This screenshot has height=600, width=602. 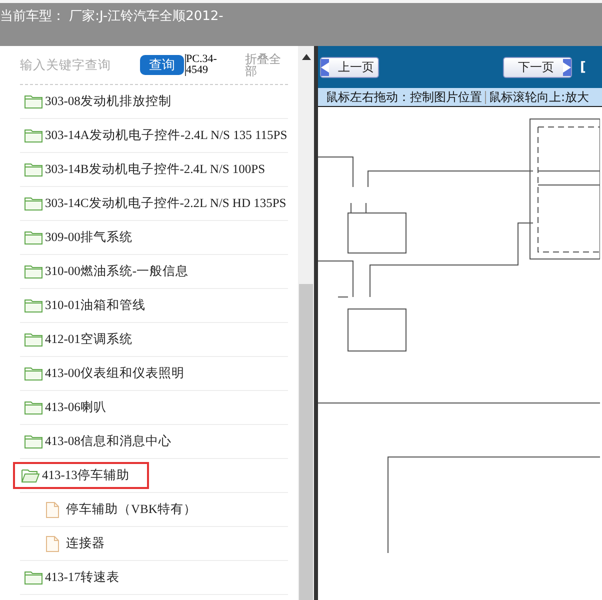 I want to click on folder-item: 413-13停车辅助, so click(x=81, y=475).